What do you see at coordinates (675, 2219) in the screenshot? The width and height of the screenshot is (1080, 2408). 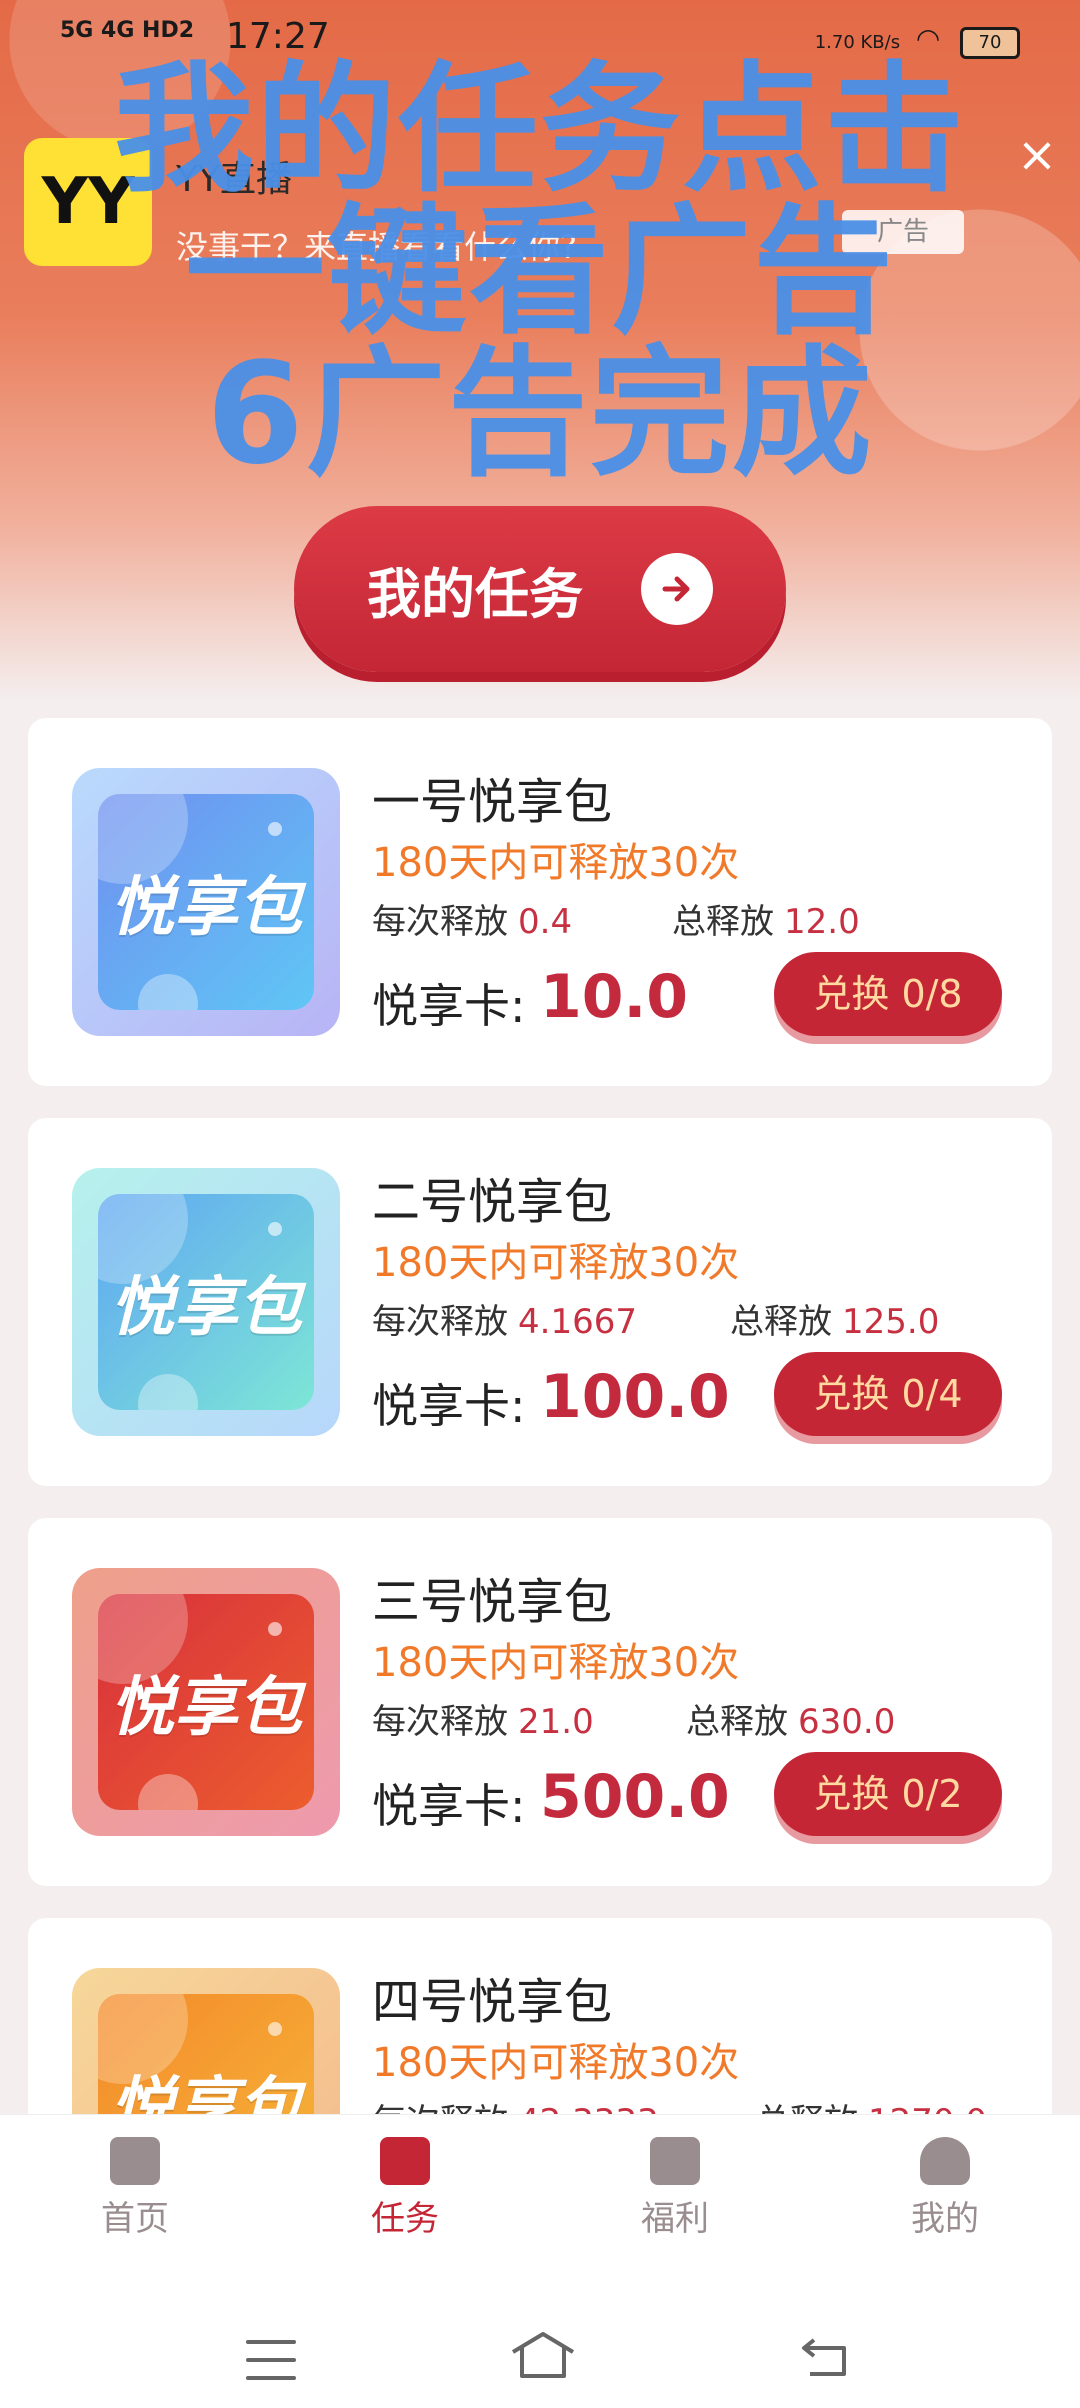 I see `tab-label: 福利` at bounding box center [675, 2219].